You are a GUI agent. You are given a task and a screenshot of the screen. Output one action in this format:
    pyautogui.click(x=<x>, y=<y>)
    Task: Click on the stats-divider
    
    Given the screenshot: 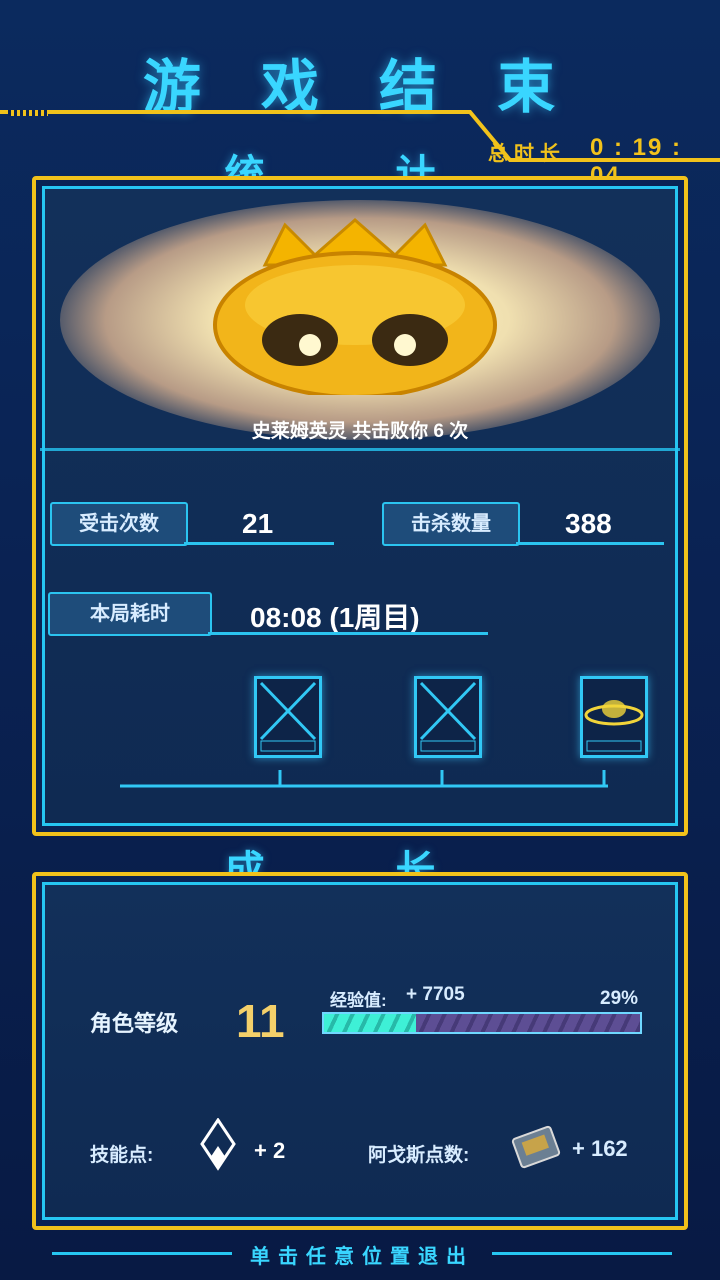 What is the action you would take?
    pyautogui.click(x=360, y=449)
    